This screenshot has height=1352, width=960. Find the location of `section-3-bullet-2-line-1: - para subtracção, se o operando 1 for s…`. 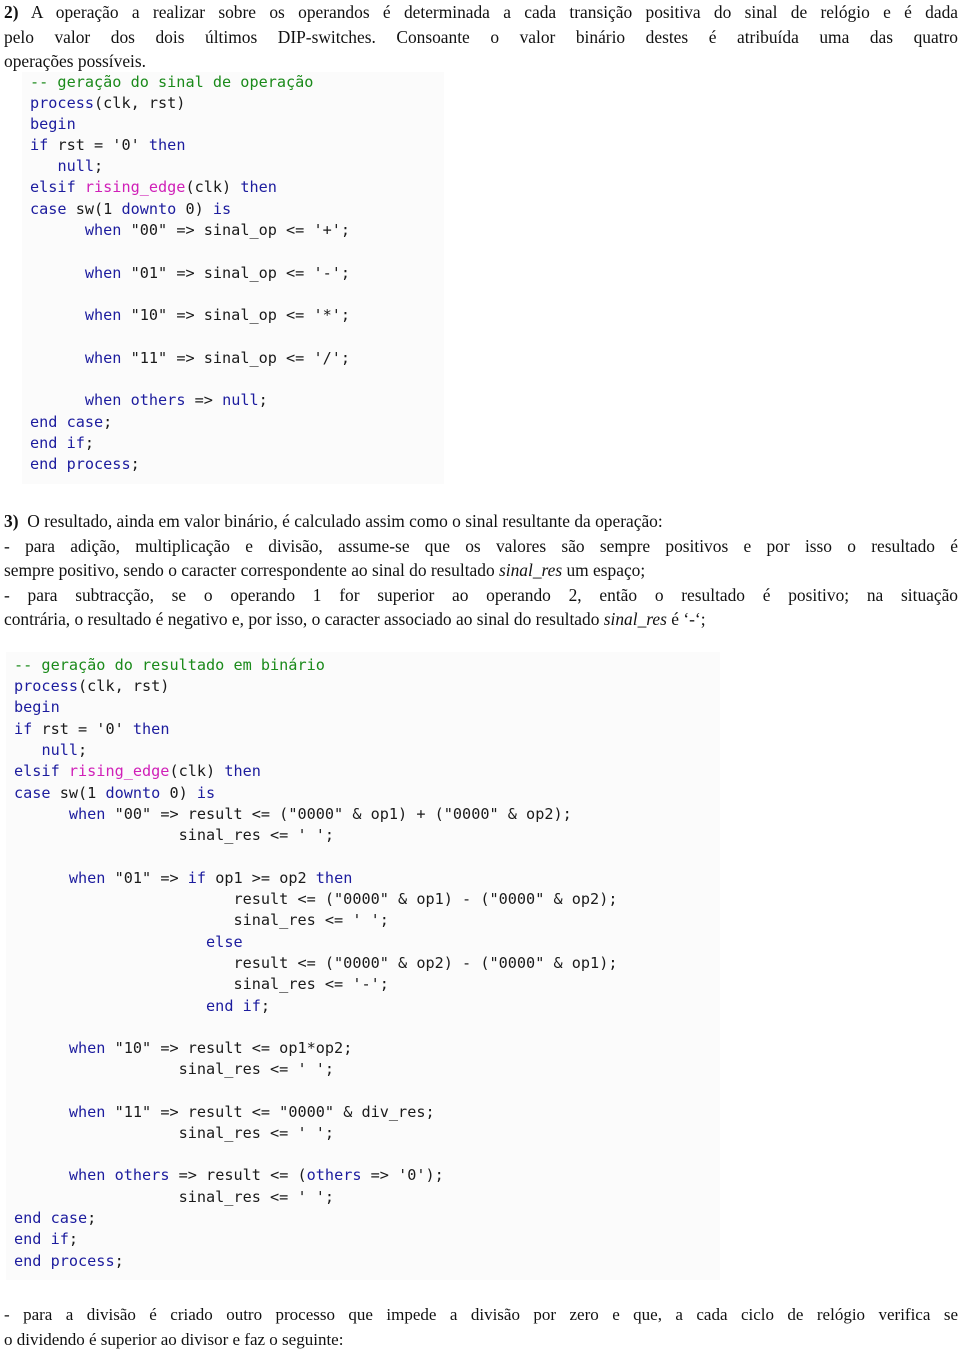

section-3-bullet-2-line-1: - para subtracção, se o operando 1 for s… is located at coordinates (481, 595).